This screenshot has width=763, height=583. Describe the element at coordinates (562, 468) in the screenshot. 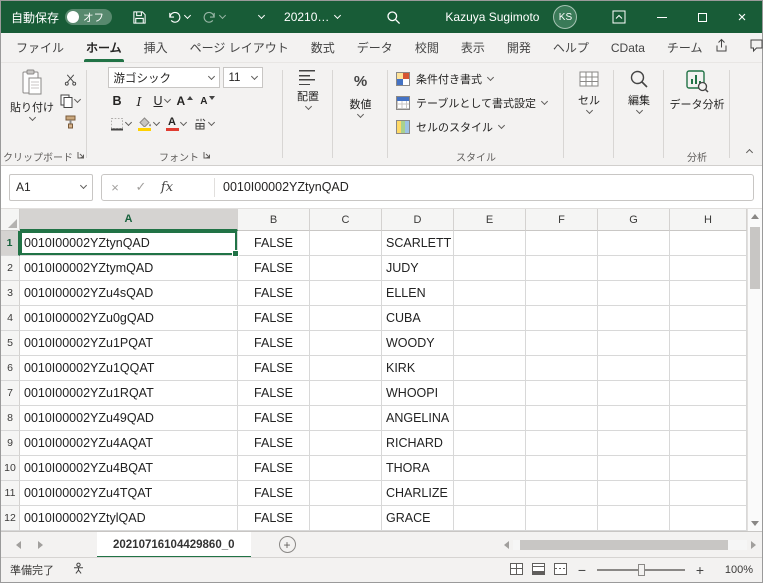

I see `cell-F10` at that location.